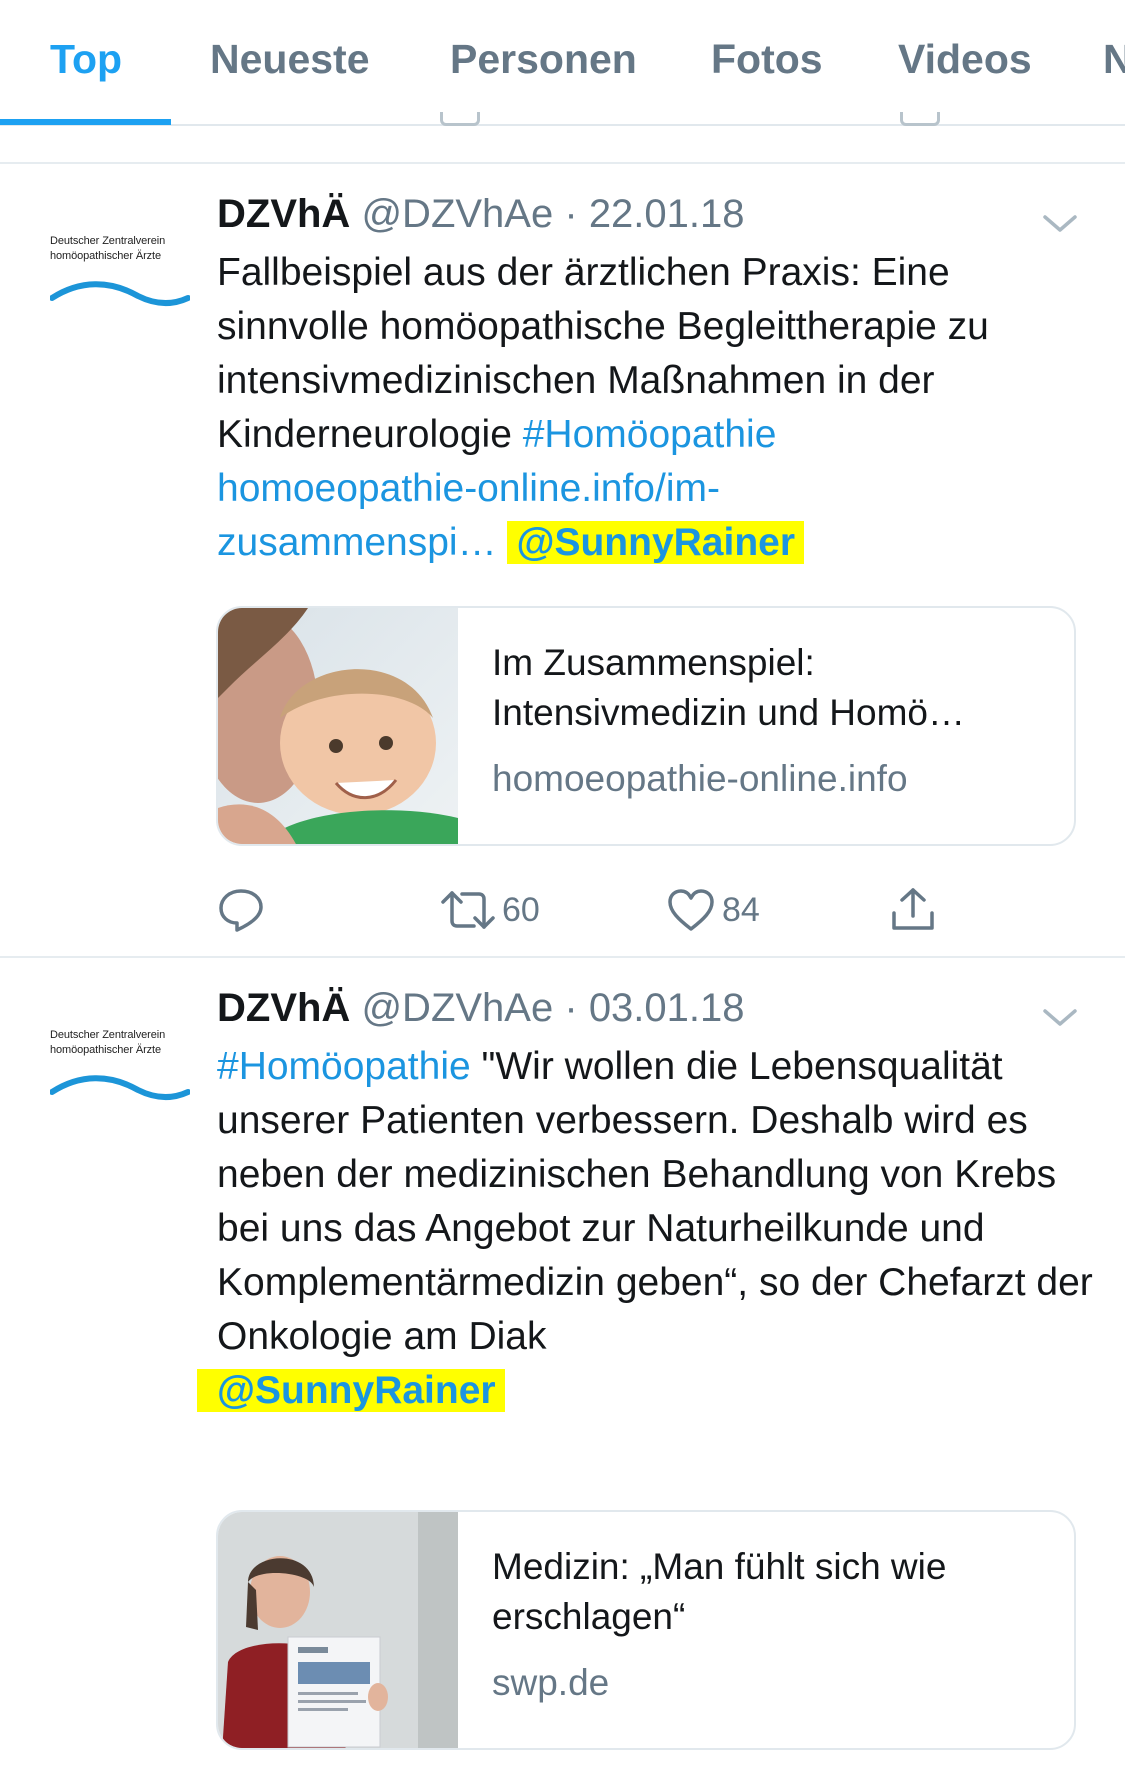 The width and height of the screenshot is (1125, 1776). Describe the element at coordinates (772, 1592) in the screenshot. I see `card-title: Medizin: „Man fühlt sich wie erschlagen“` at that location.